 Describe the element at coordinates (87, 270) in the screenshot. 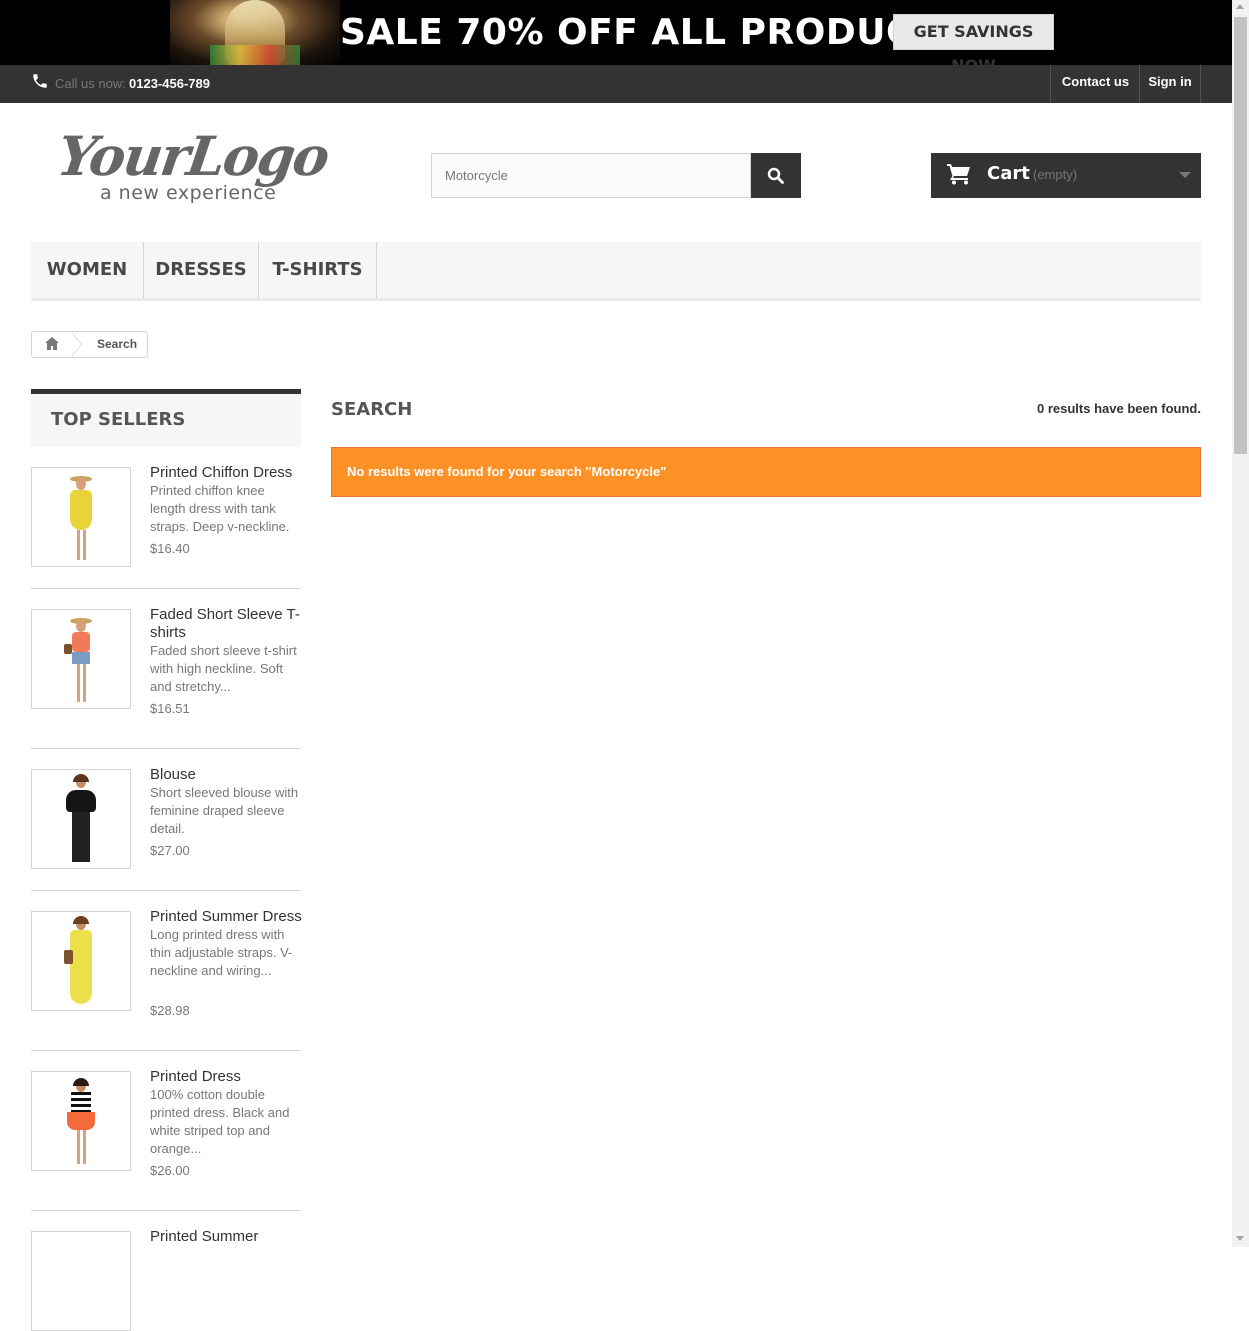

I see `menu-item-women: WOMEN` at that location.